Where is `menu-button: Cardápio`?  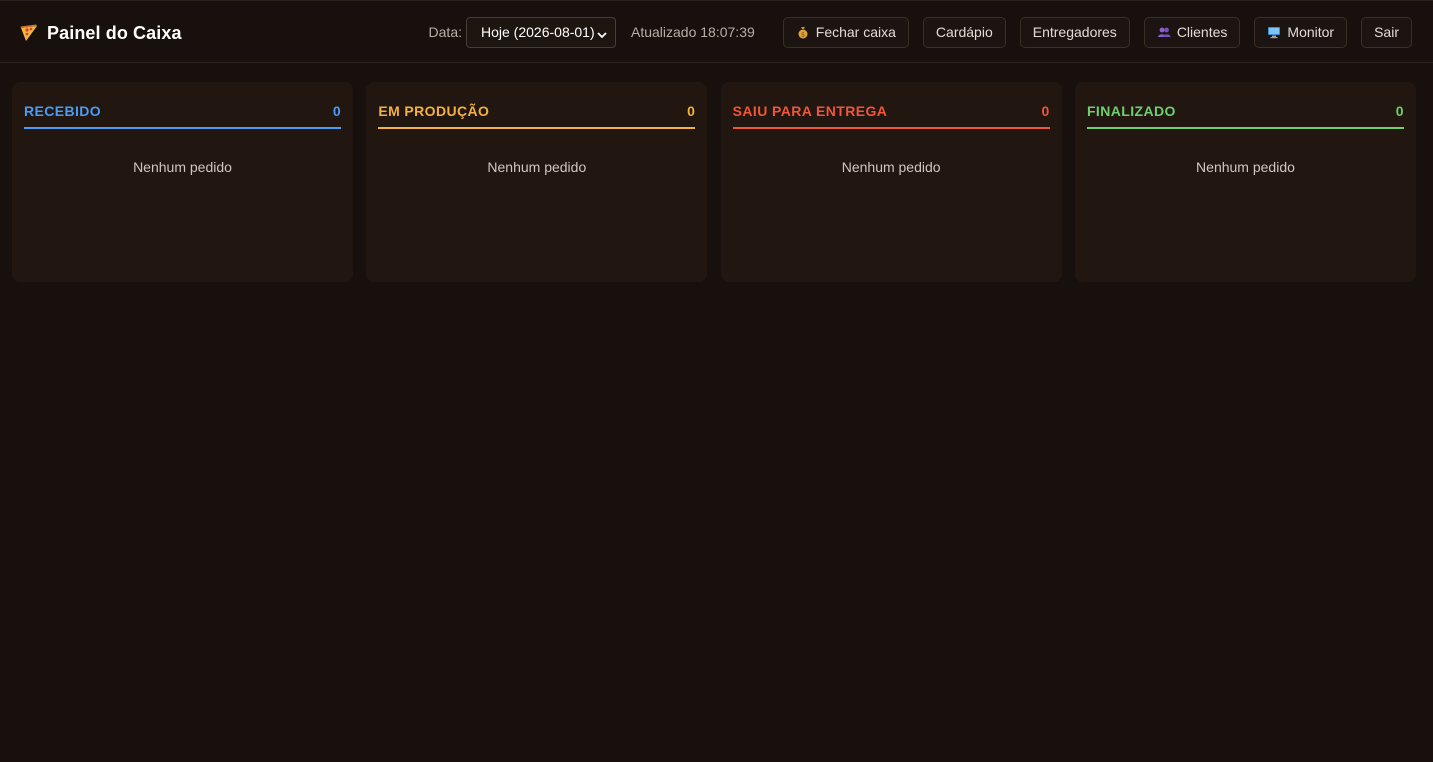
menu-button: Cardápio is located at coordinates (964, 32).